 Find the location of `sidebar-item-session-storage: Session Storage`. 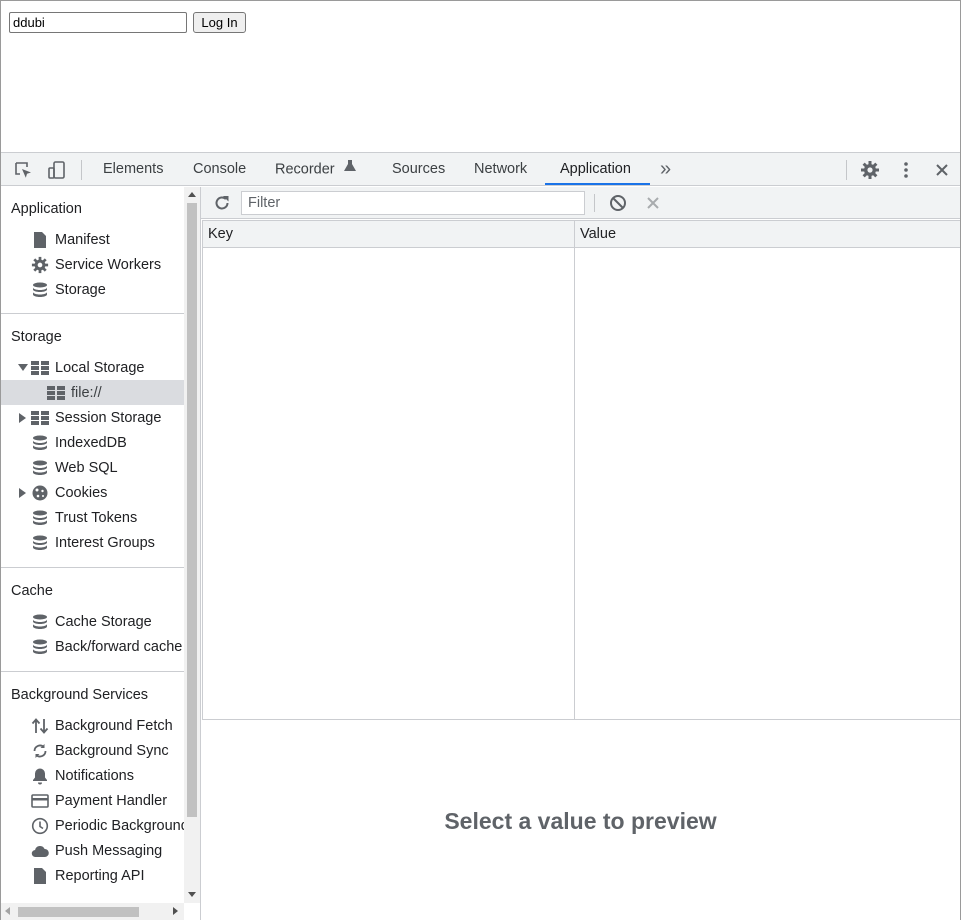

sidebar-item-session-storage: Session Storage is located at coordinates (92, 417).